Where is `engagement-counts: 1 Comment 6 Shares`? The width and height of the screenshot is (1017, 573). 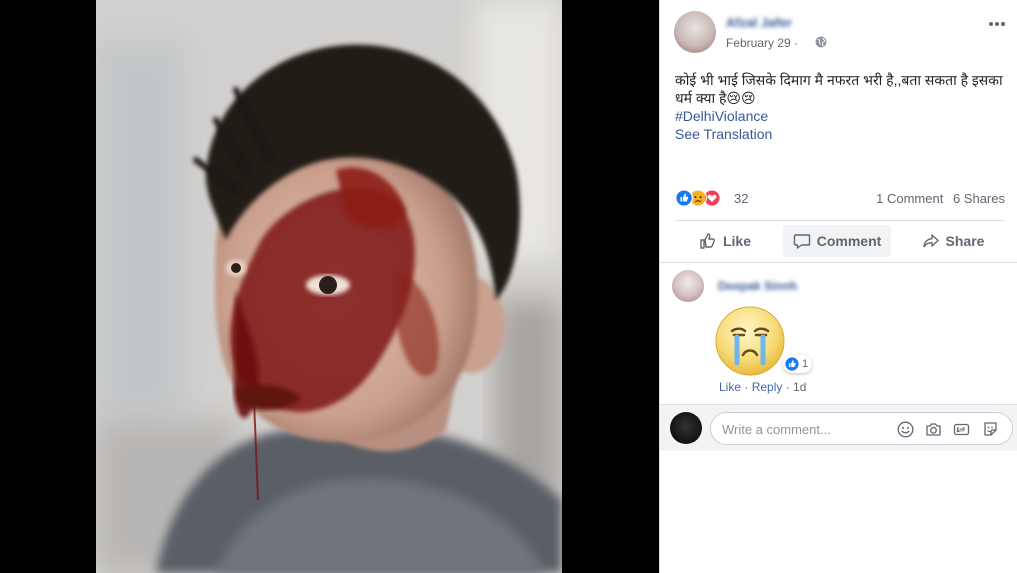
engagement-counts: 1 Comment 6 Shares is located at coordinates (937, 198).